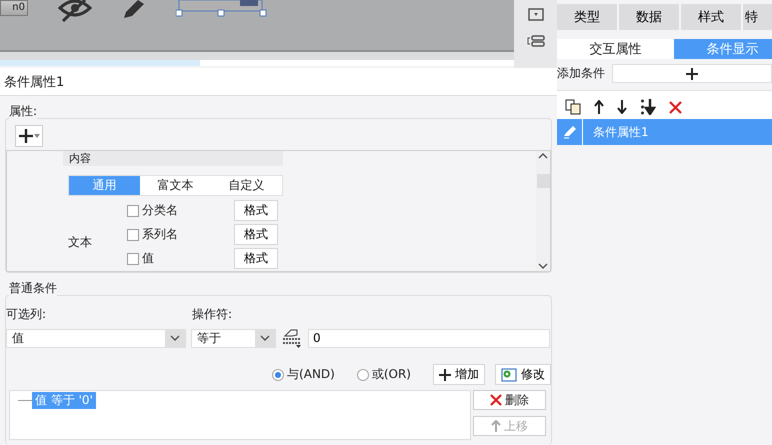 The width and height of the screenshot is (772, 445). Describe the element at coordinates (148, 258) in the screenshot. I see `checkbox-label: 值` at that location.